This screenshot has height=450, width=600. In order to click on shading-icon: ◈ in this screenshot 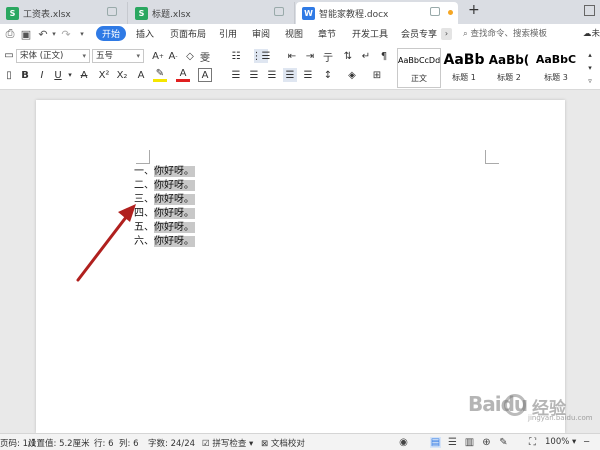, I will do `click(352, 75)`.